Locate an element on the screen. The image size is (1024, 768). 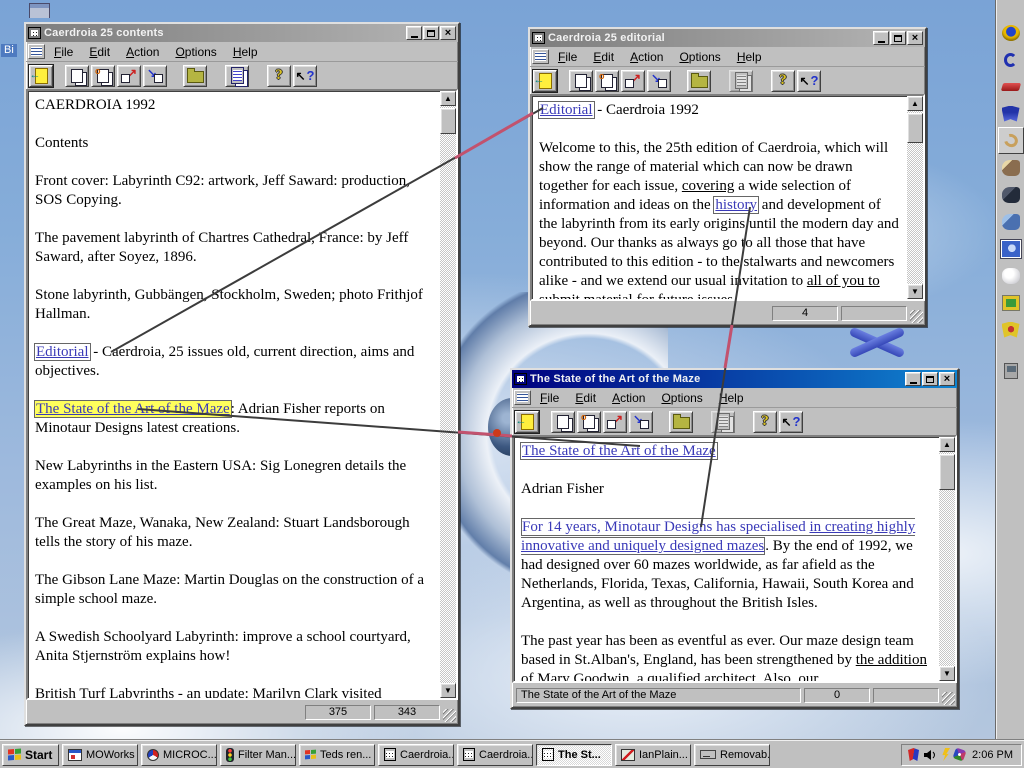
volume-icon is located at coordinates (930, 755).